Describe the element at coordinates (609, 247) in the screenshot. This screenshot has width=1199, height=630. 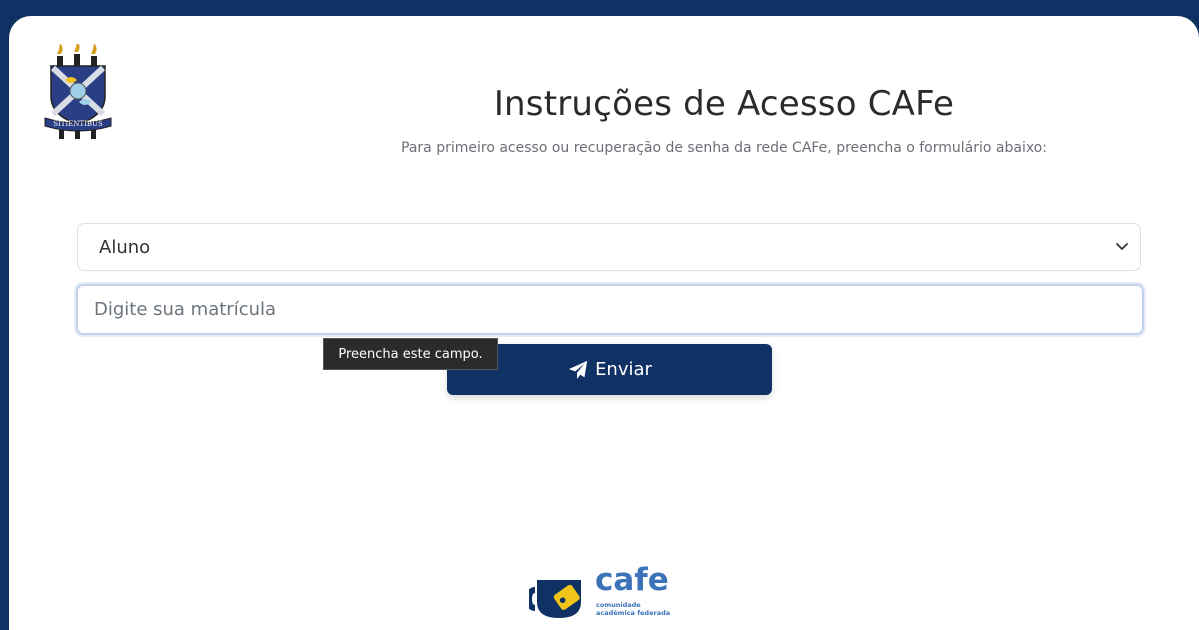
I see `user-type-select: Aluno` at that location.